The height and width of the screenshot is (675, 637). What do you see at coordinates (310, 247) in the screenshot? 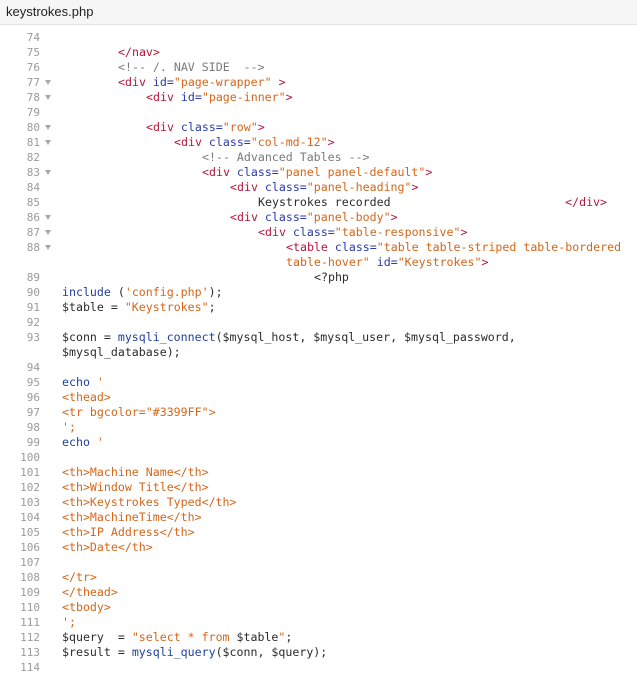
I see `code-token: <table` at bounding box center [310, 247].